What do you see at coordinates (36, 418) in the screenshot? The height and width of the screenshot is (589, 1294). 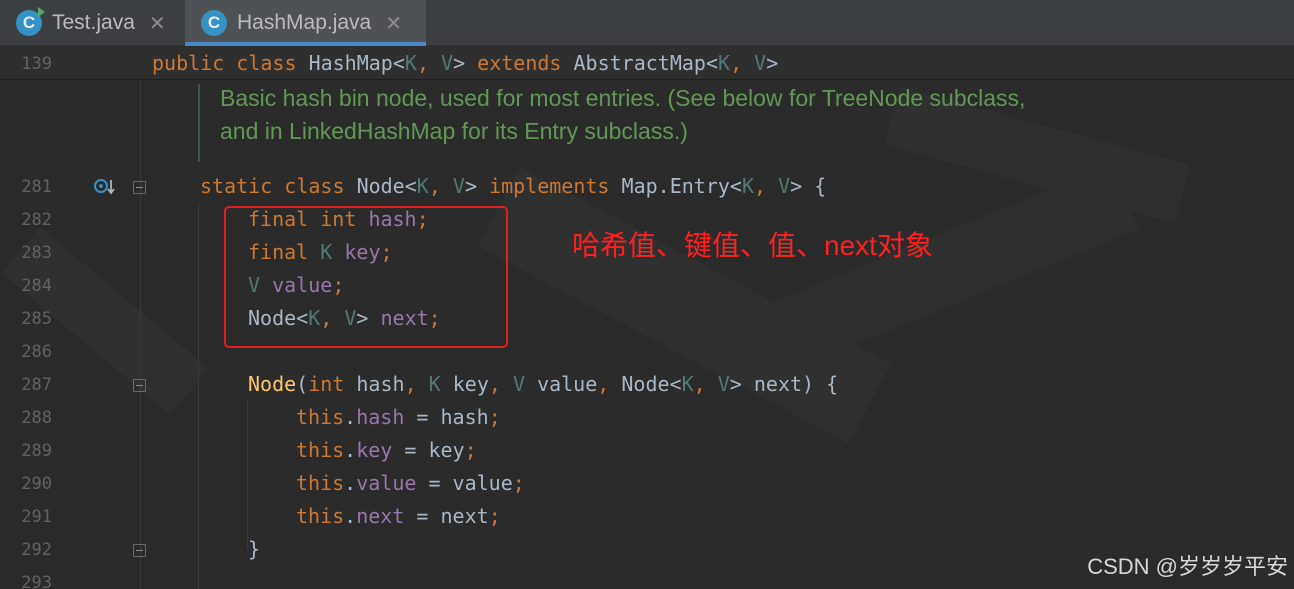 I see `line-number: 288` at bounding box center [36, 418].